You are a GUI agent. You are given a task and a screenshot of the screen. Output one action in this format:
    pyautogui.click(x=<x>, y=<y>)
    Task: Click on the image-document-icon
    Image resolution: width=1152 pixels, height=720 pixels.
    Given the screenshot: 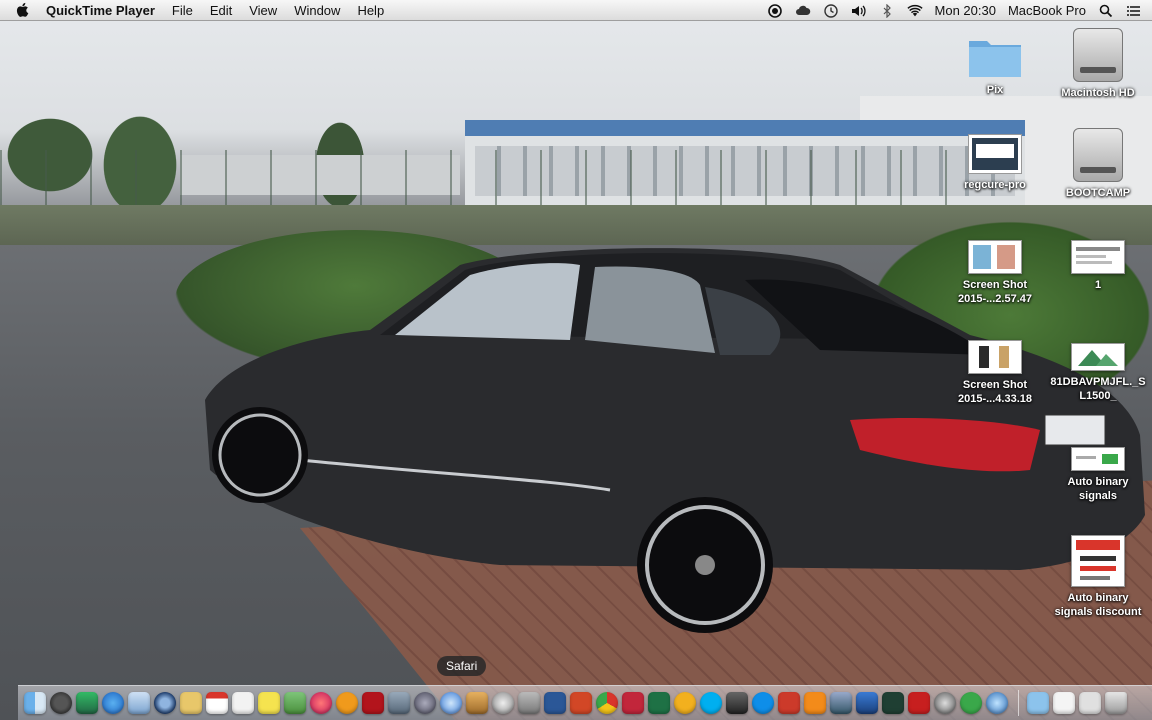 What is the action you would take?
    pyautogui.click(x=1098, y=357)
    